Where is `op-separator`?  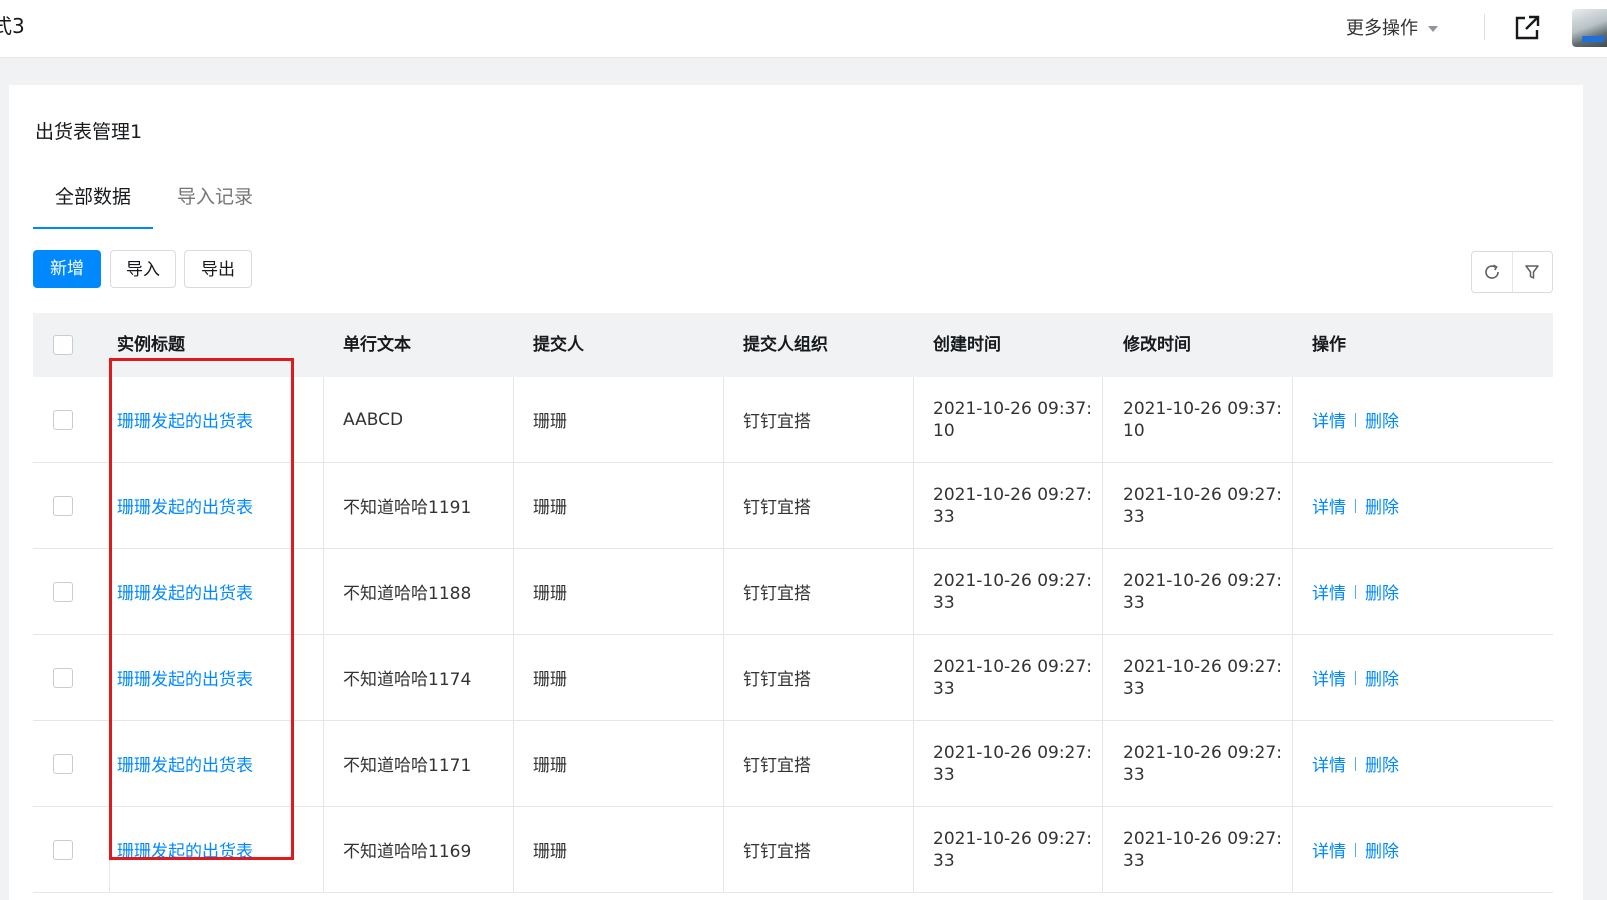
op-separator is located at coordinates (1355, 849).